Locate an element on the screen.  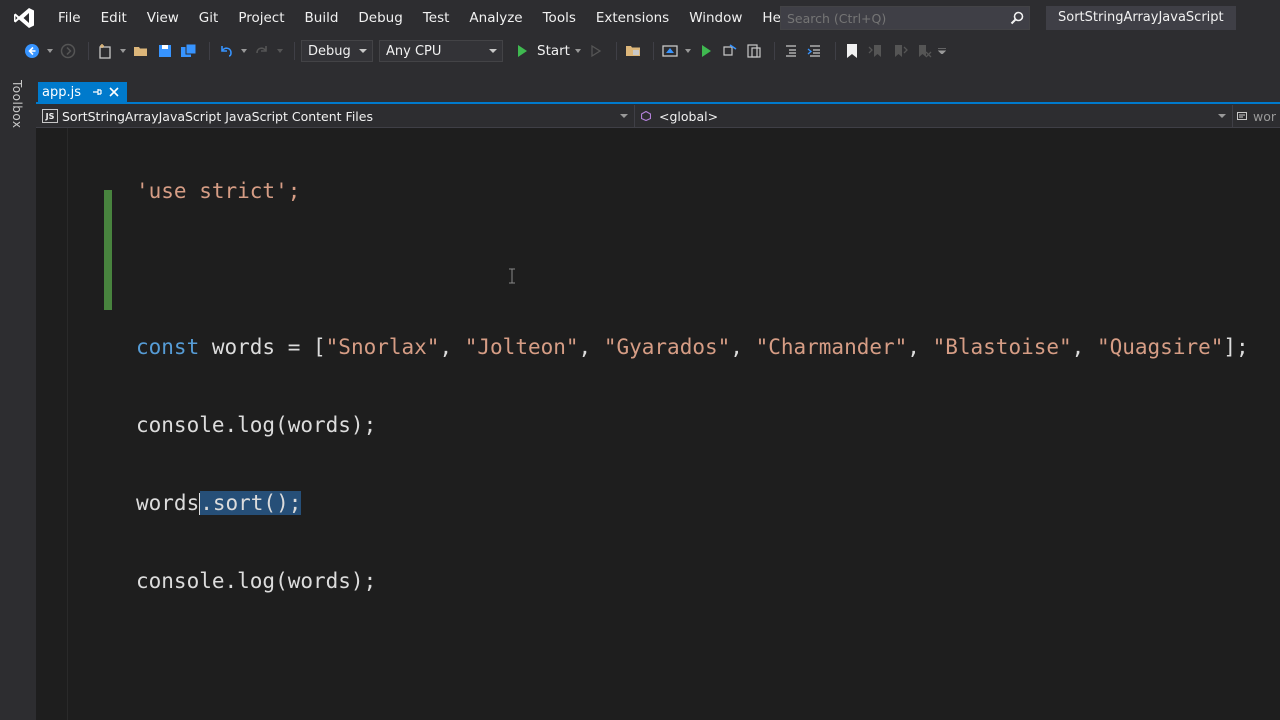
search-box is located at coordinates (905, 18).